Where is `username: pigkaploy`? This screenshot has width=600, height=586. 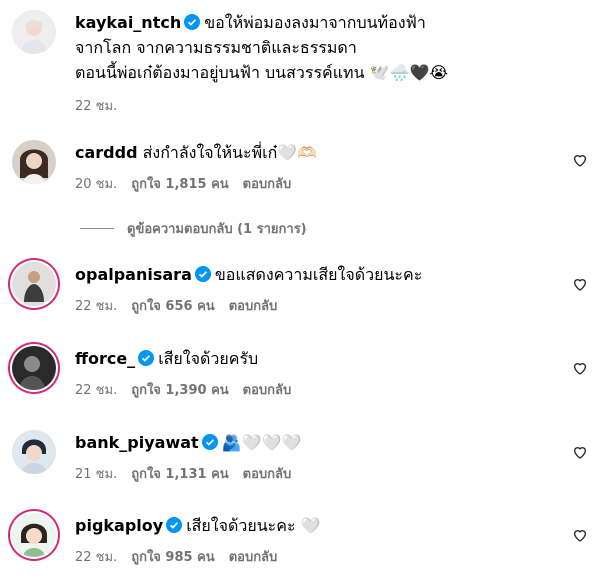
username: pigkaploy is located at coordinates (119, 525).